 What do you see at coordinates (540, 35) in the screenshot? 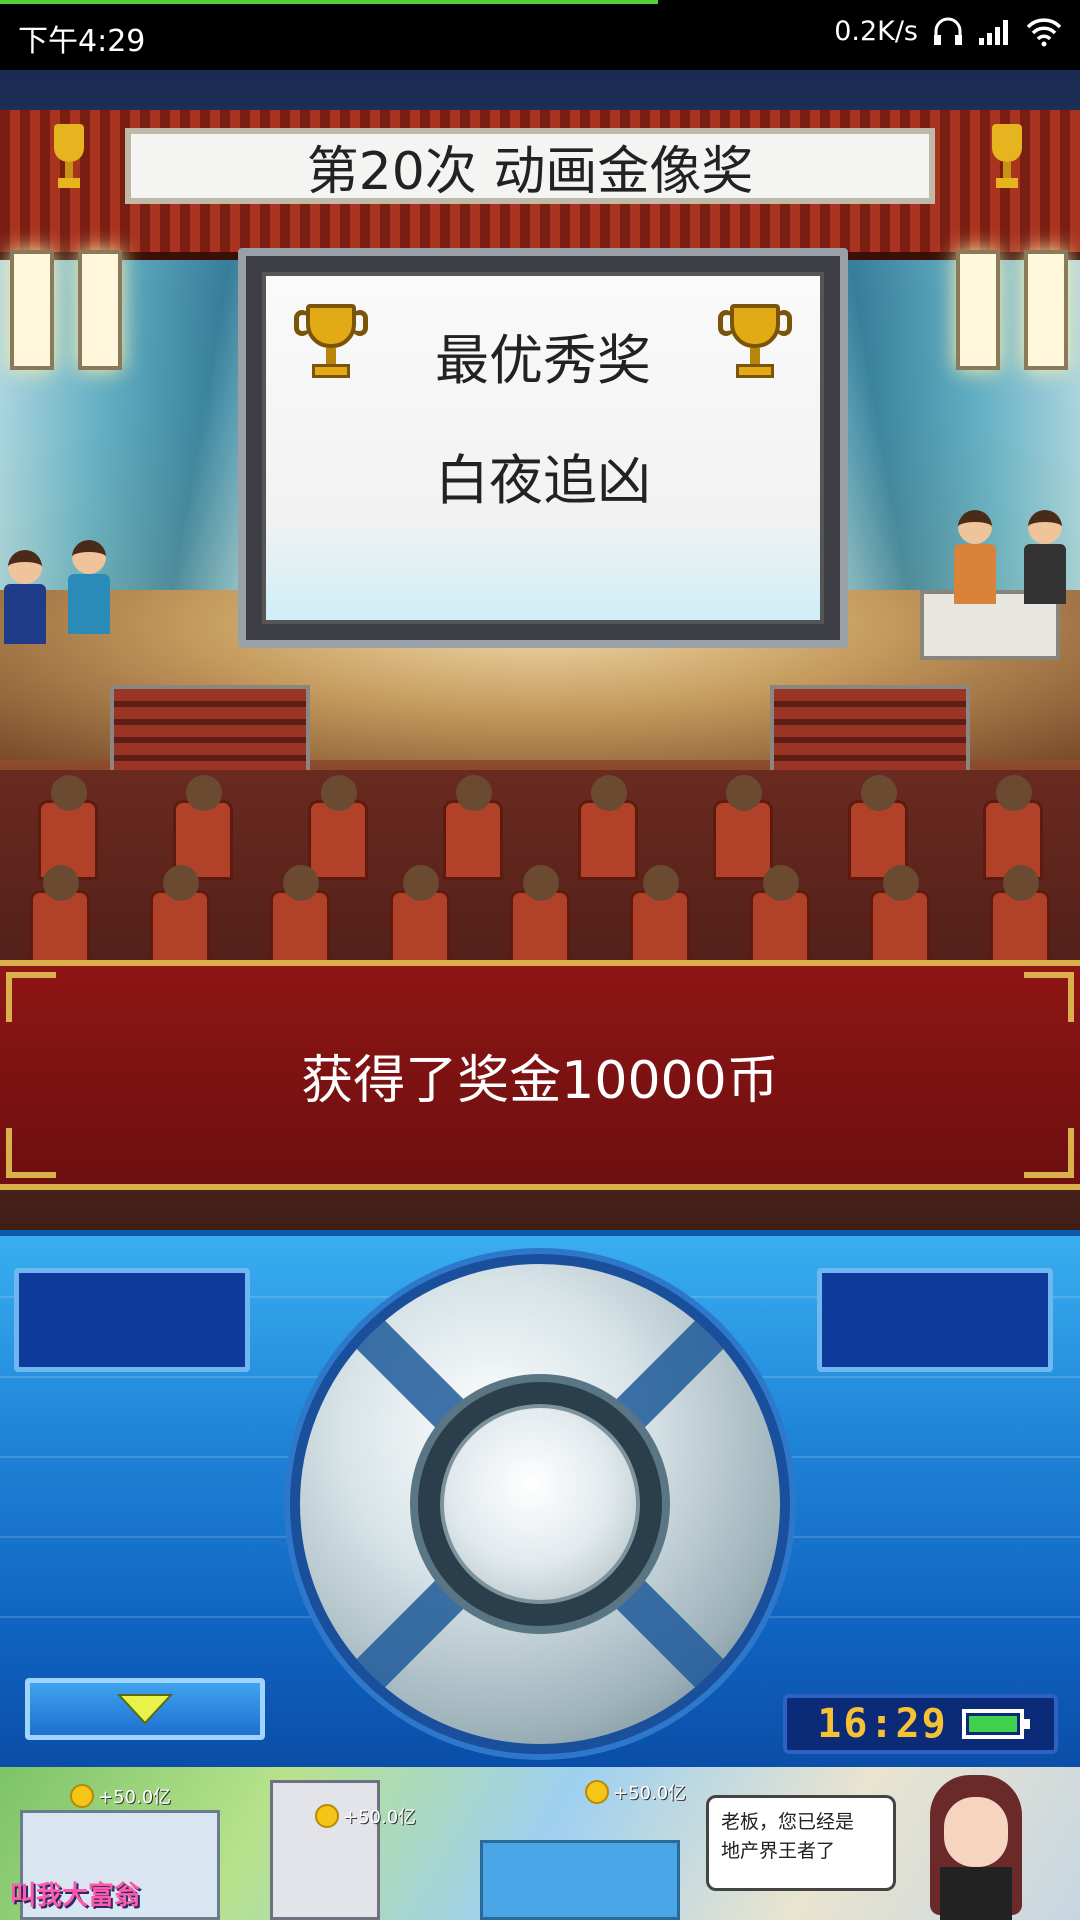
I see `status-bar: 下午4:29 0.2K/s` at bounding box center [540, 35].